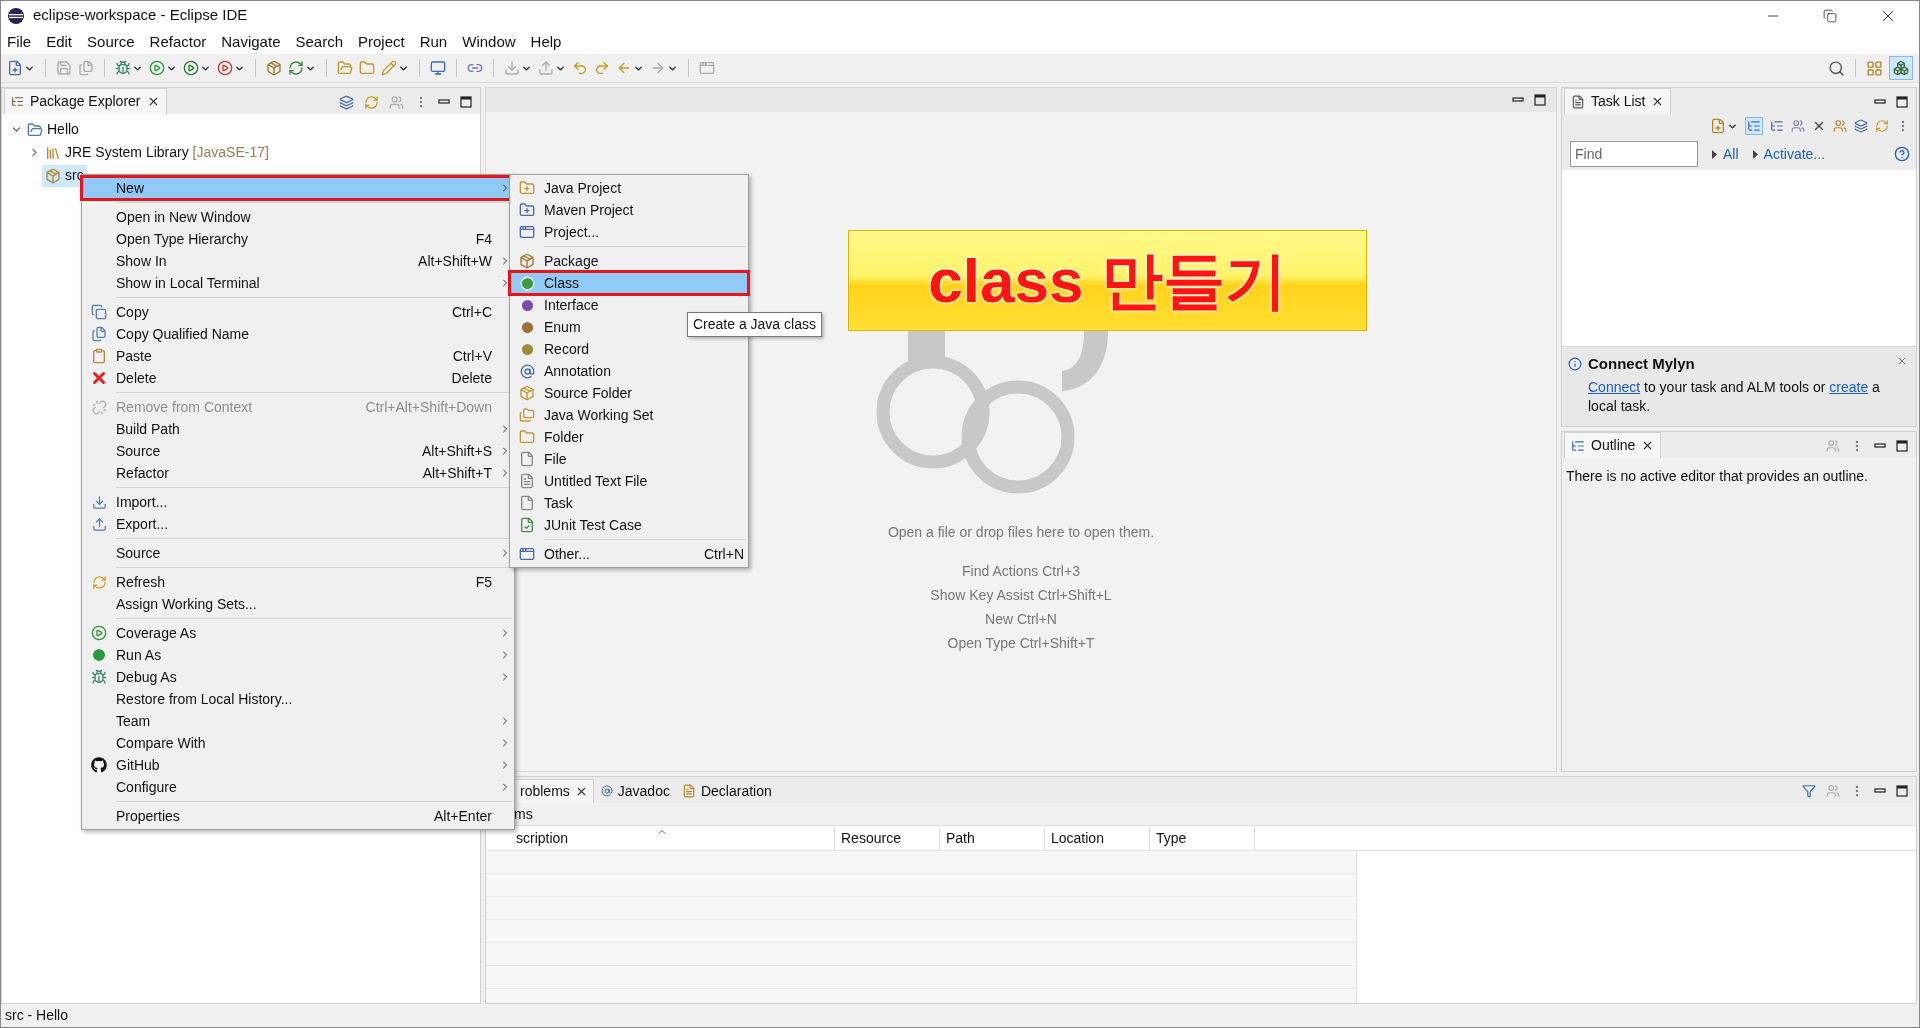 This screenshot has height=1028, width=1920. Describe the element at coordinates (16, 15) in the screenshot. I see `app-logo-icon` at that location.